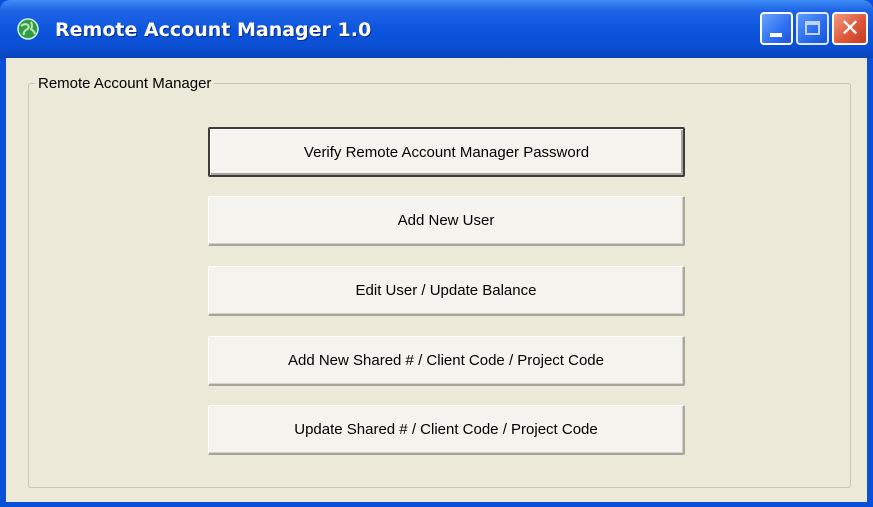 Image resolution: width=873 pixels, height=507 pixels. What do you see at coordinates (446, 291) in the screenshot?
I see `edit-user-update-balance-button: Edit User / Update Balance` at bounding box center [446, 291].